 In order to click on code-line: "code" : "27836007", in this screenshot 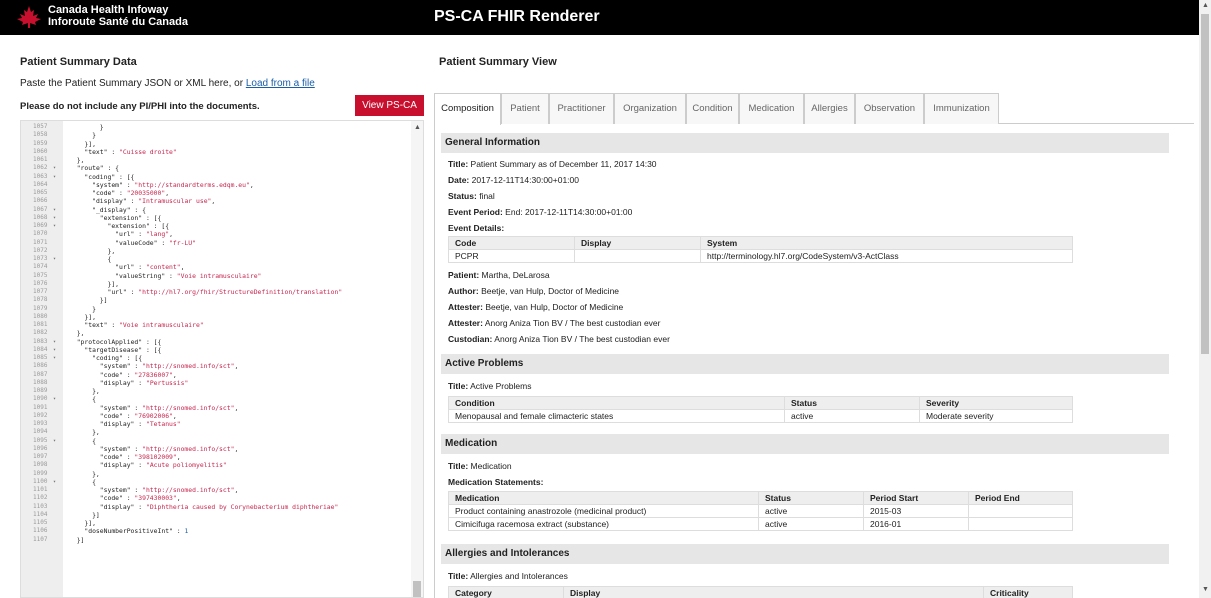, I will do `click(123, 375)`.